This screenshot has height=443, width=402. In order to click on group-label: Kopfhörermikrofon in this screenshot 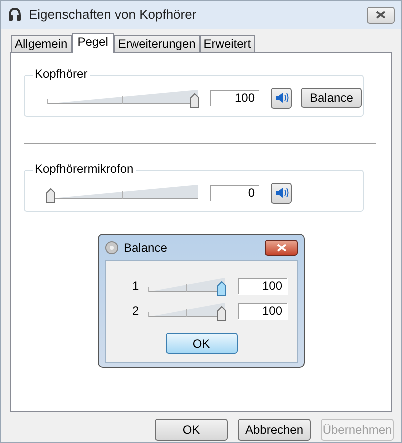, I will do `click(84, 169)`.